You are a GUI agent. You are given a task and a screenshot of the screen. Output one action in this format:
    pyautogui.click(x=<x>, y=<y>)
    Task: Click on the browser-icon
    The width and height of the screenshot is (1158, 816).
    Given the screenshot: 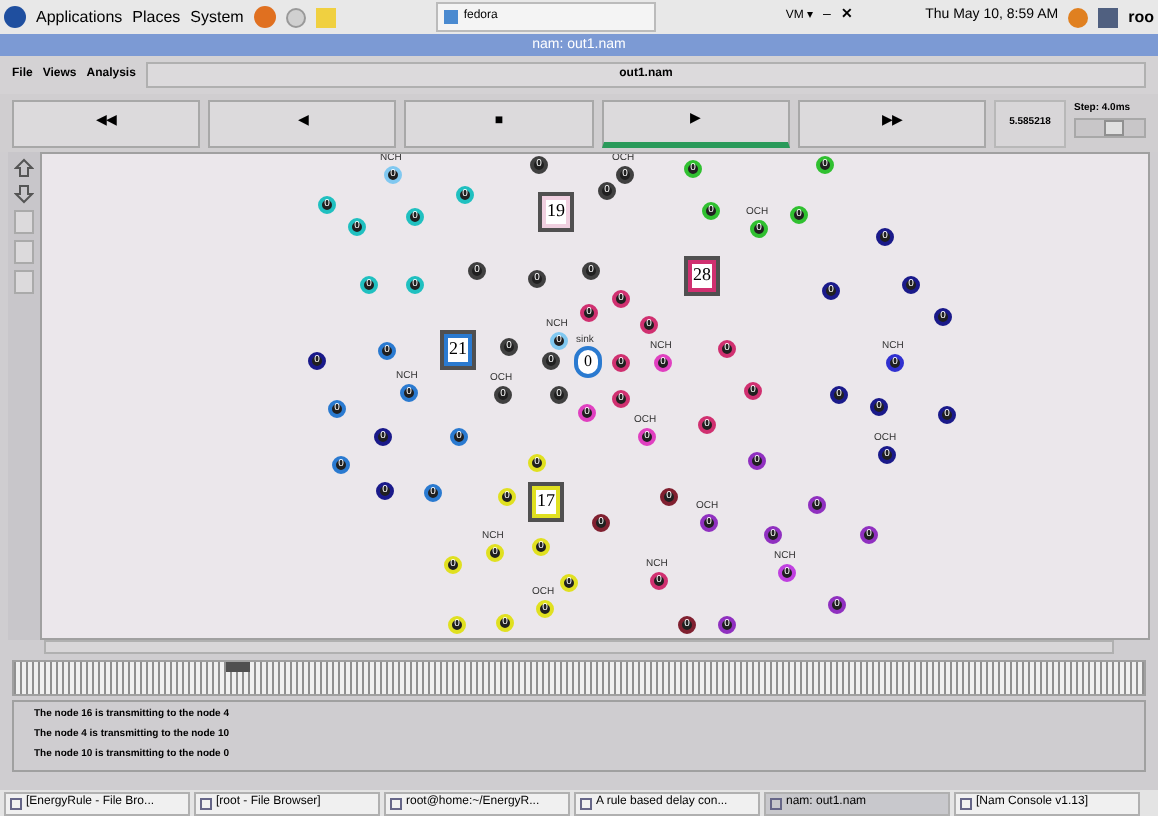 What is the action you would take?
    pyautogui.click(x=264, y=17)
    